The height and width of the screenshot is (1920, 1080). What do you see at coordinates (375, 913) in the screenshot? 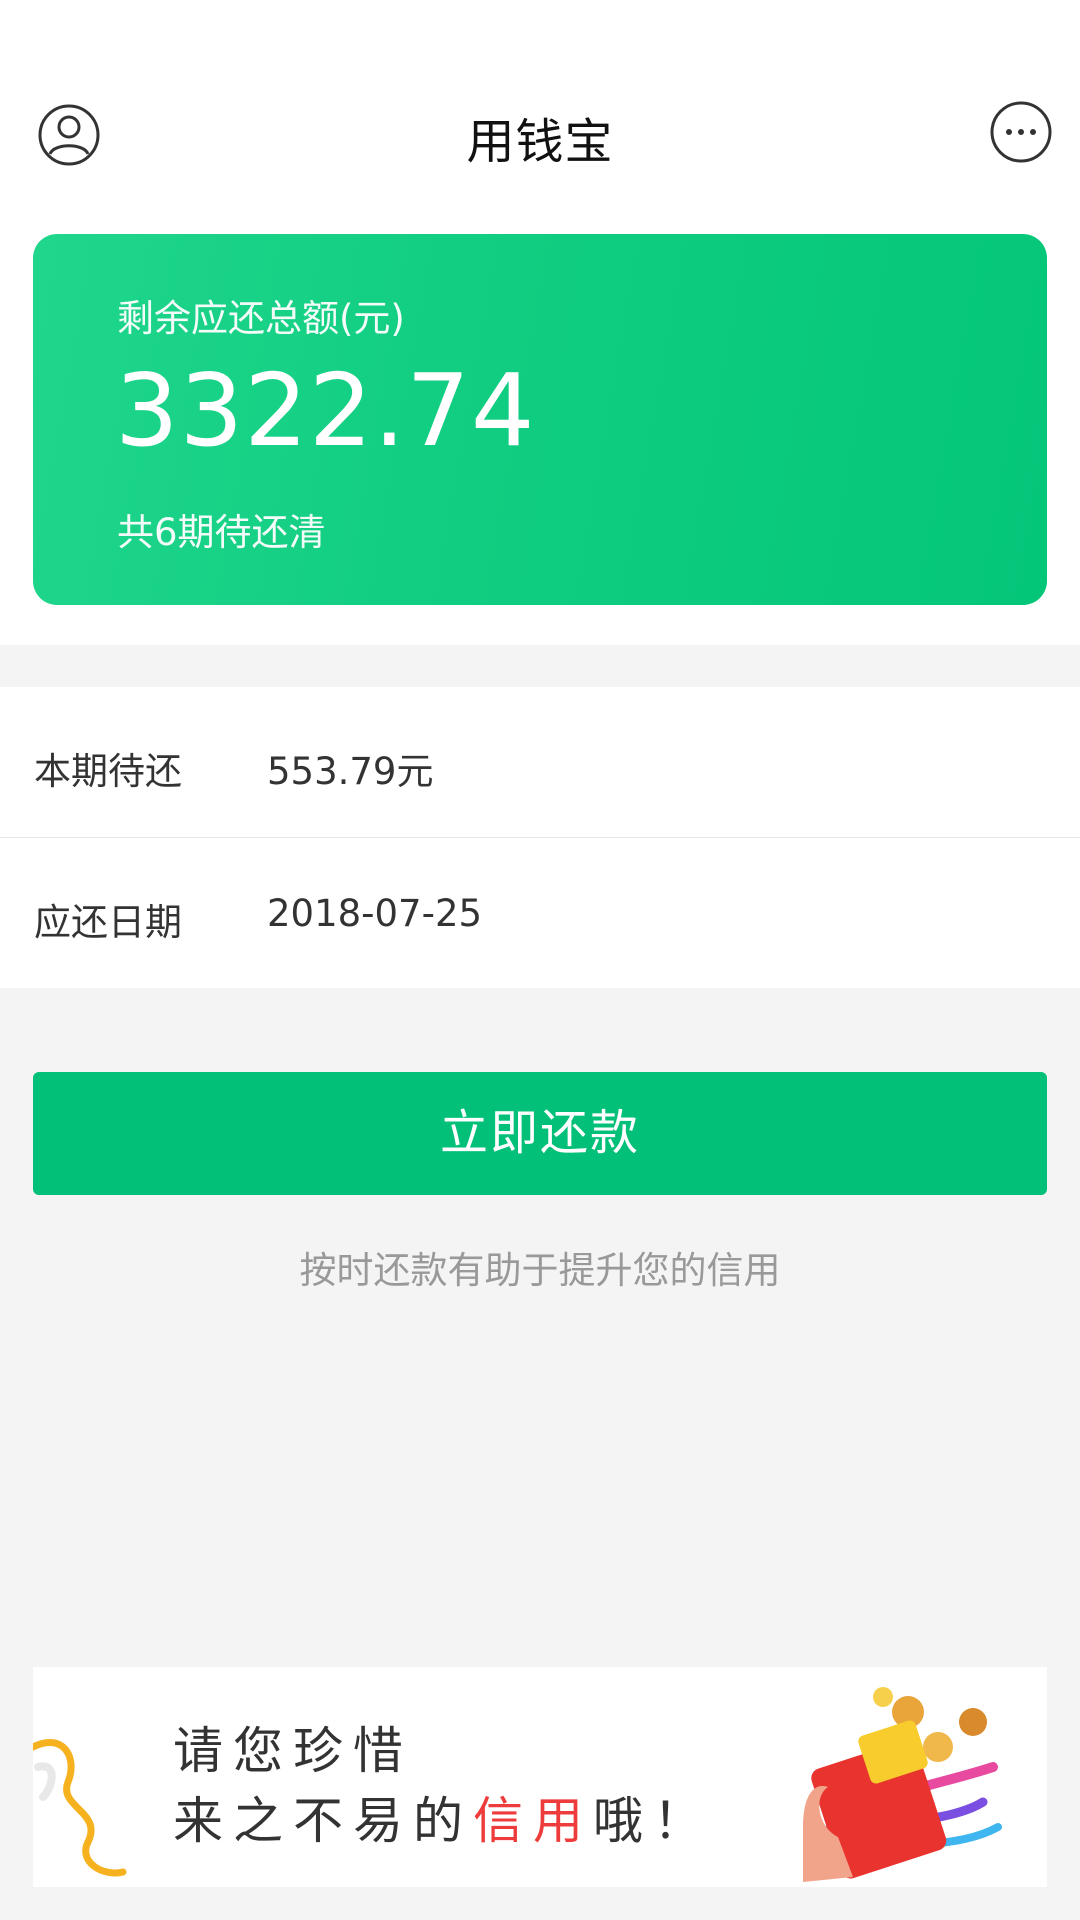
I see `due-date-value: 2018-07-25` at bounding box center [375, 913].